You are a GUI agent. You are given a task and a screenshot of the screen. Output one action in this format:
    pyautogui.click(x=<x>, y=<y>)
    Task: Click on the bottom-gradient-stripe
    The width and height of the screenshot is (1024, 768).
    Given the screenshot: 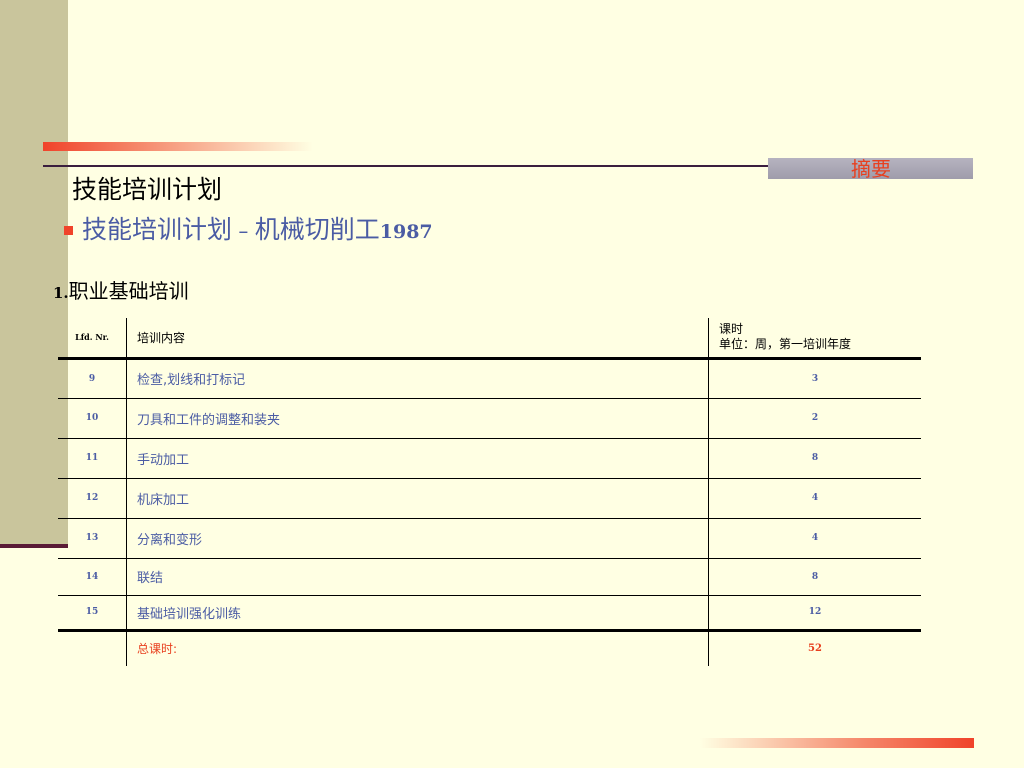 What is the action you would take?
    pyautogui.click(x=837, y=743)
    